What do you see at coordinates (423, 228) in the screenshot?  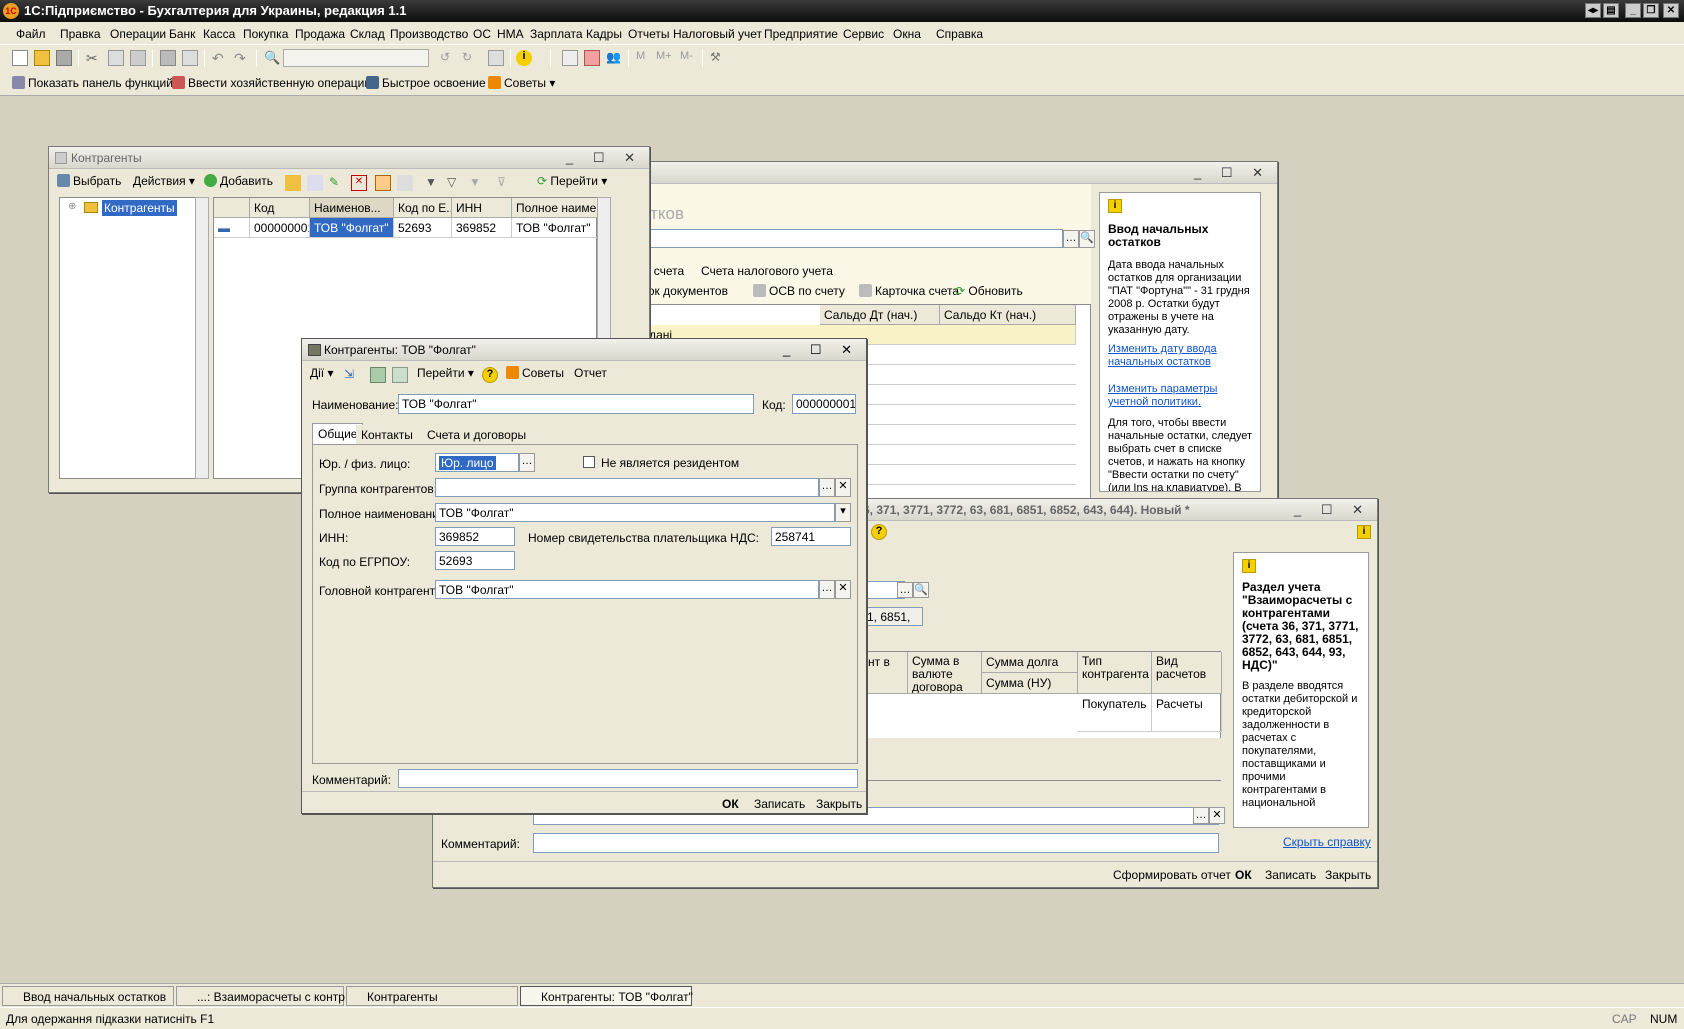 I see `cell-edrpou: 52693` at bounding box center [423, 228].